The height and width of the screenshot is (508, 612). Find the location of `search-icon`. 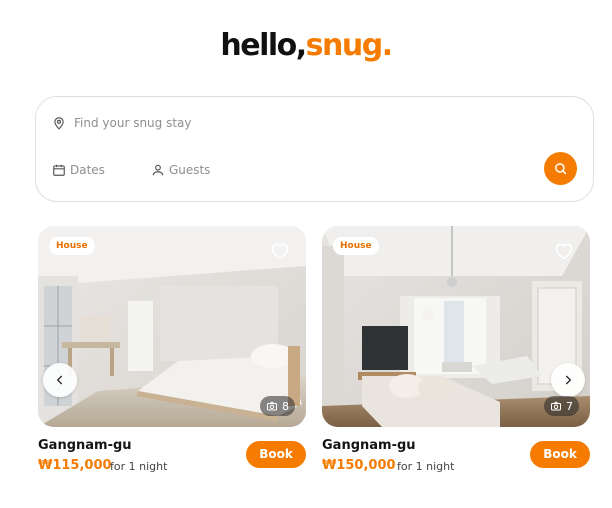

search-icon is located at coordinates (561, 169).